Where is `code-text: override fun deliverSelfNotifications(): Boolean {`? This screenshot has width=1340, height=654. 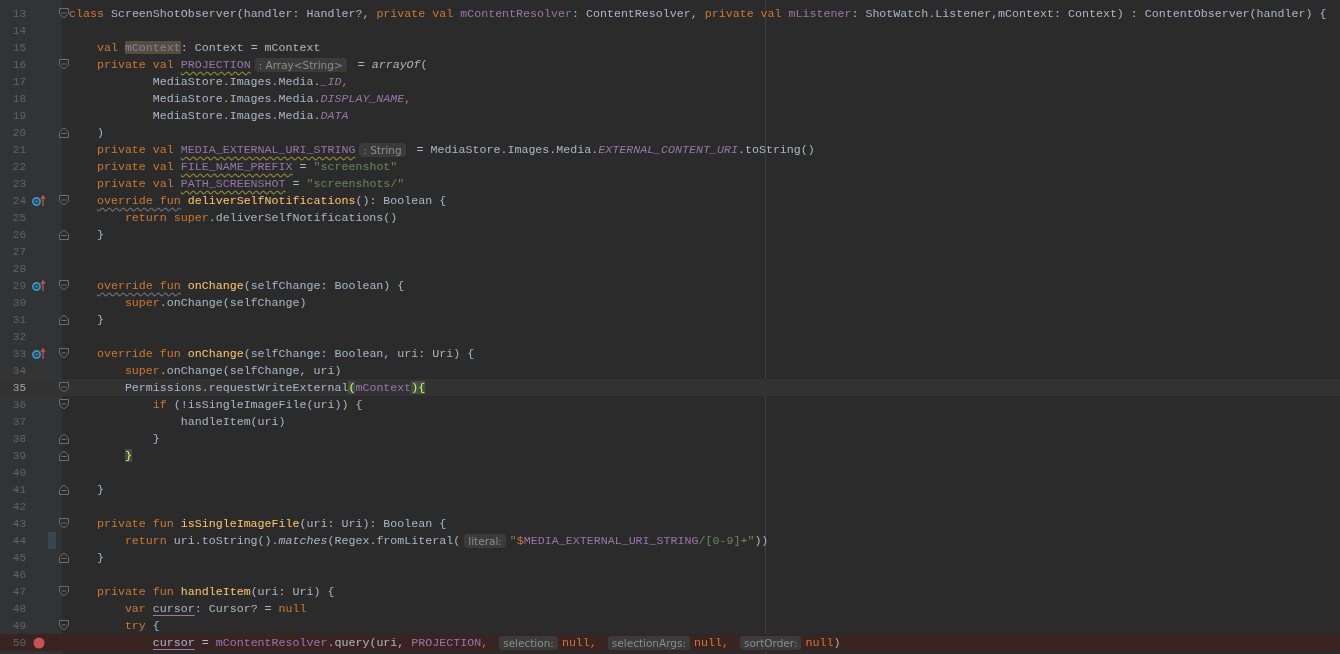 code-text: override fun deliverSelfNotifications(): Boolean { is located at coordinates (271, 200).